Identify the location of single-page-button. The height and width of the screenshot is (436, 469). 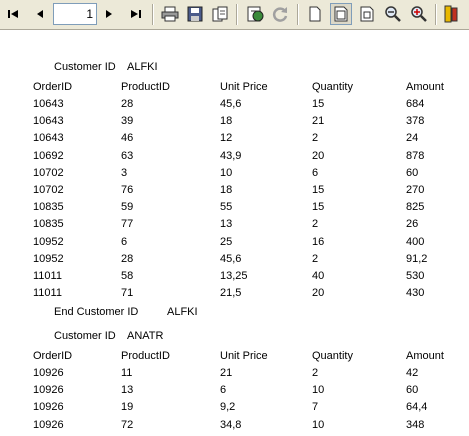
(315, 14).